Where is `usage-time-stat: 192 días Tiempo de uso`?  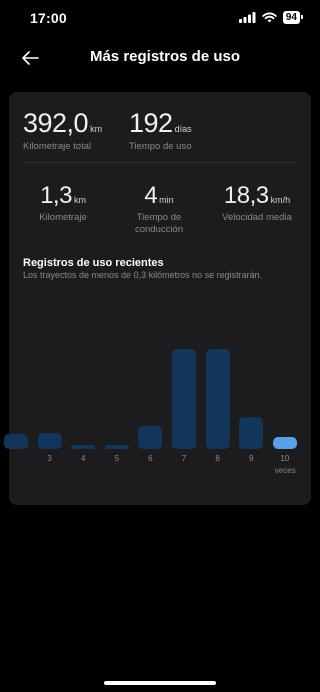
usage-time-stat: 192 días Tiempo de uso is located at coordinates (160, 130).